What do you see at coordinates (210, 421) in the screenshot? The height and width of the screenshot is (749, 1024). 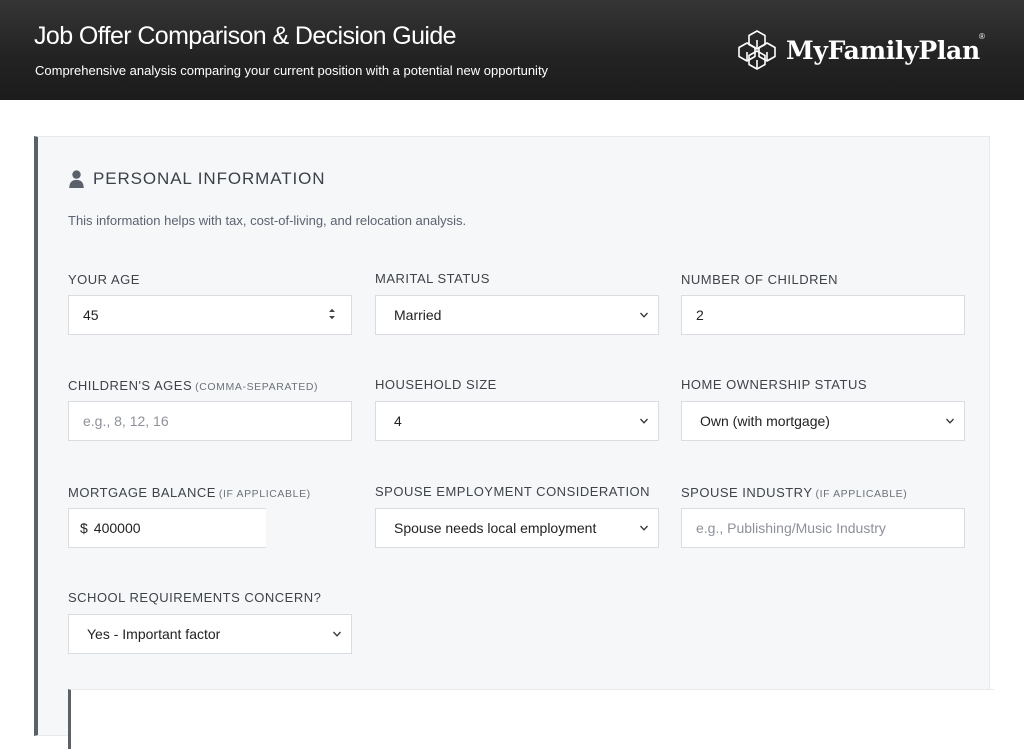 I see `children-ages-input: e.g., 8, 12, 16` at bounding box center [210, 421].